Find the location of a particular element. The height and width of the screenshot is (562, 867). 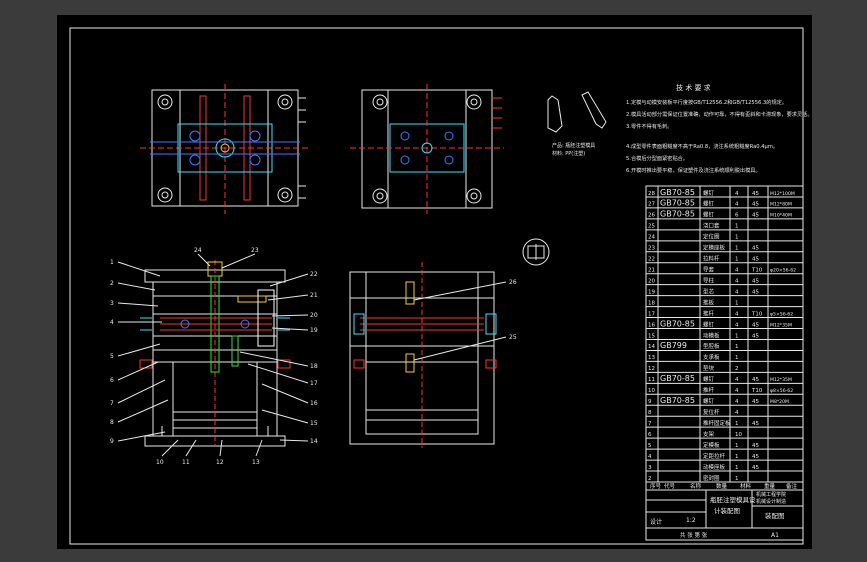

balloon-17: 17 is located at coordinates (314, 383).